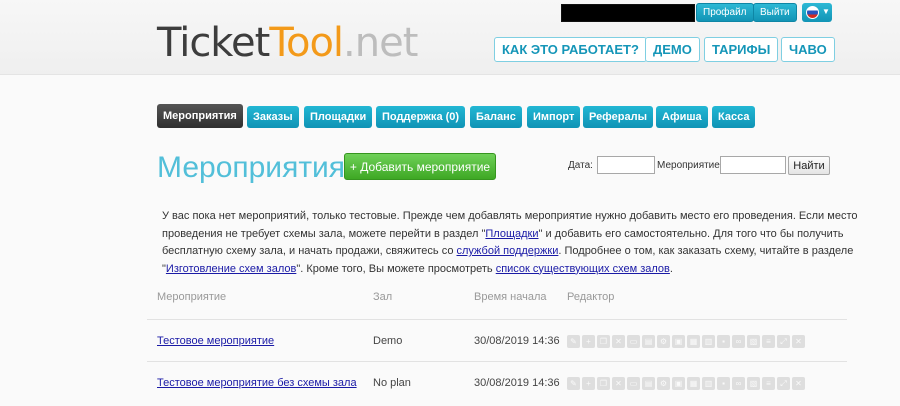 This screenshot has height=406, width=900. I want to click on tab-events: Мероприятия, so click(200, 116).